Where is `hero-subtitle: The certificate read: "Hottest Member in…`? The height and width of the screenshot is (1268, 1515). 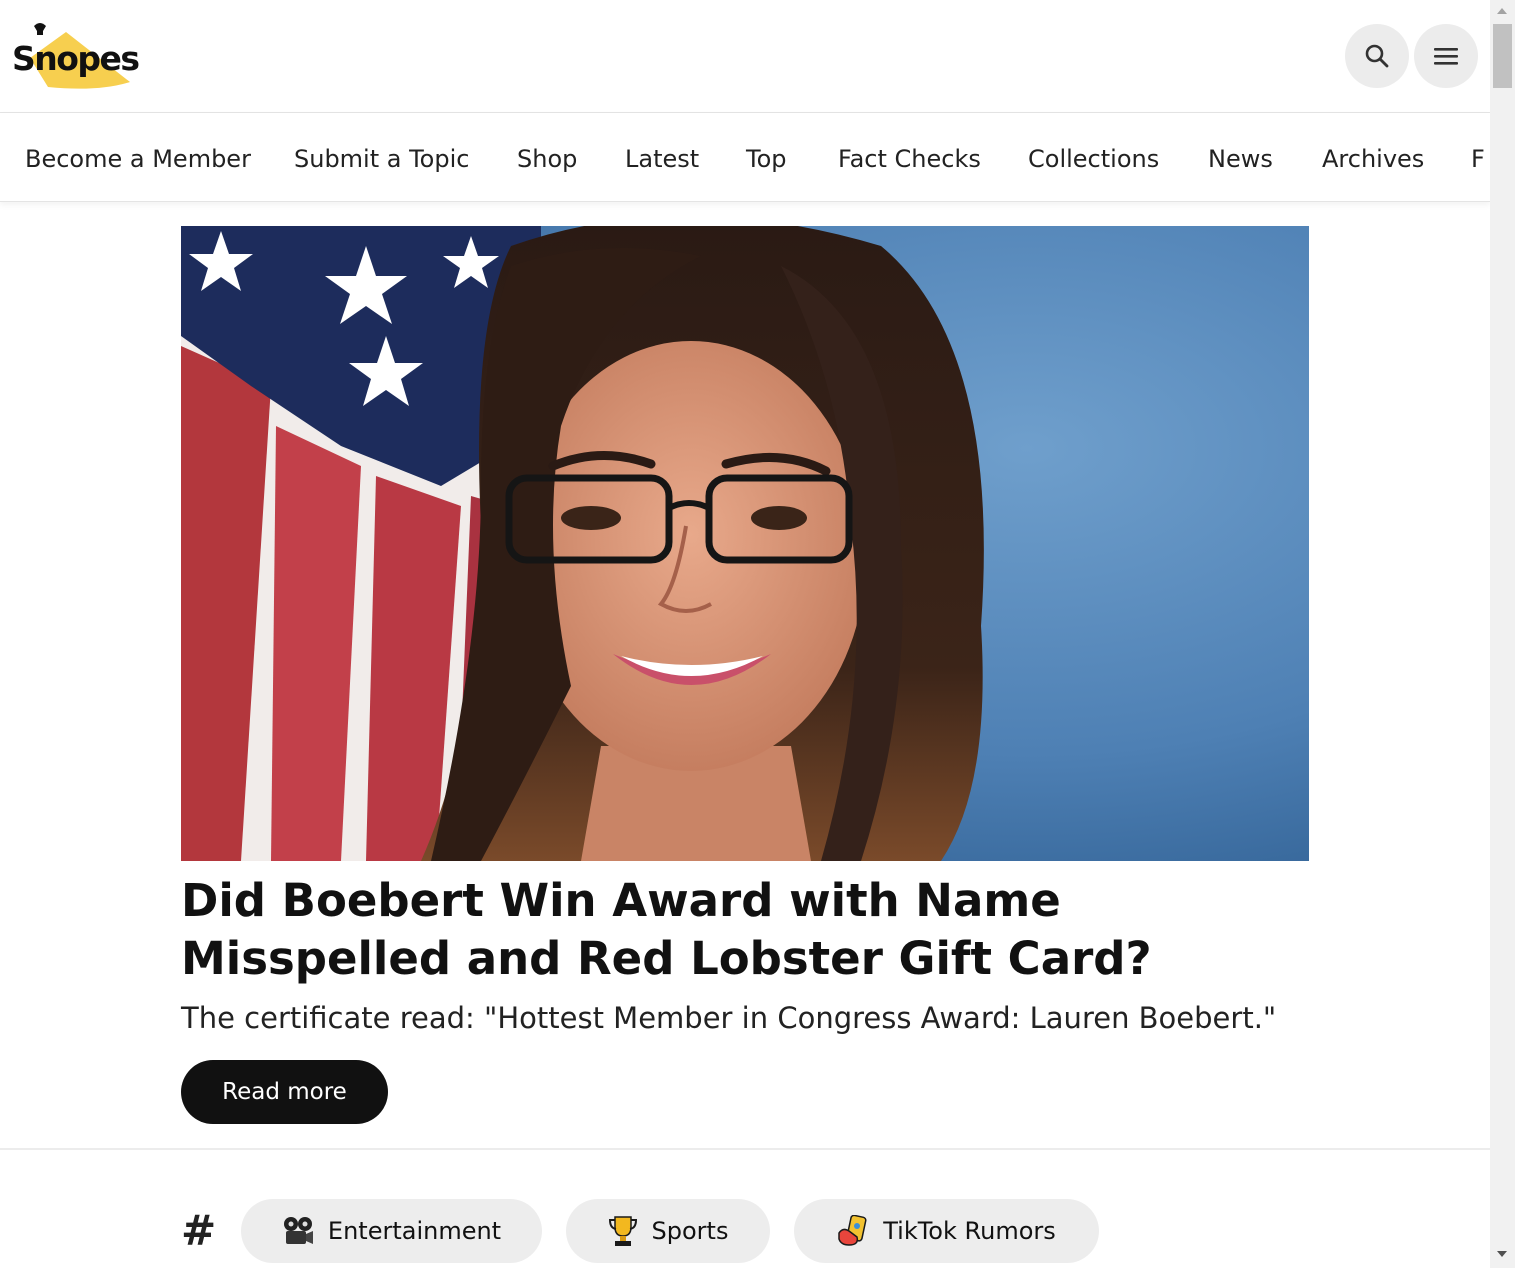 hero-subtitle: The certificate read: "Hottest Member in… is located at coordinates (729, 1018).